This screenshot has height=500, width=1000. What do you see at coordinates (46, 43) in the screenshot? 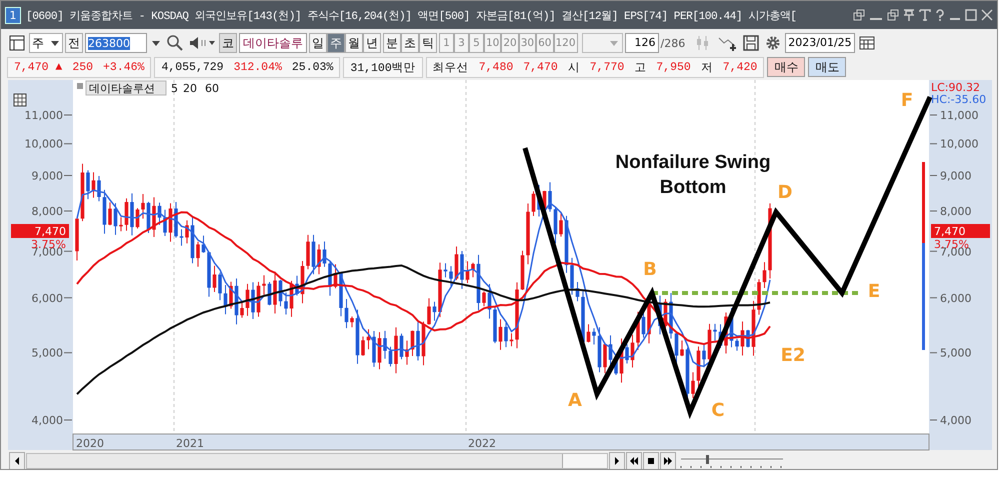
I see `period-select: 주` at bounding box center [46, 43].